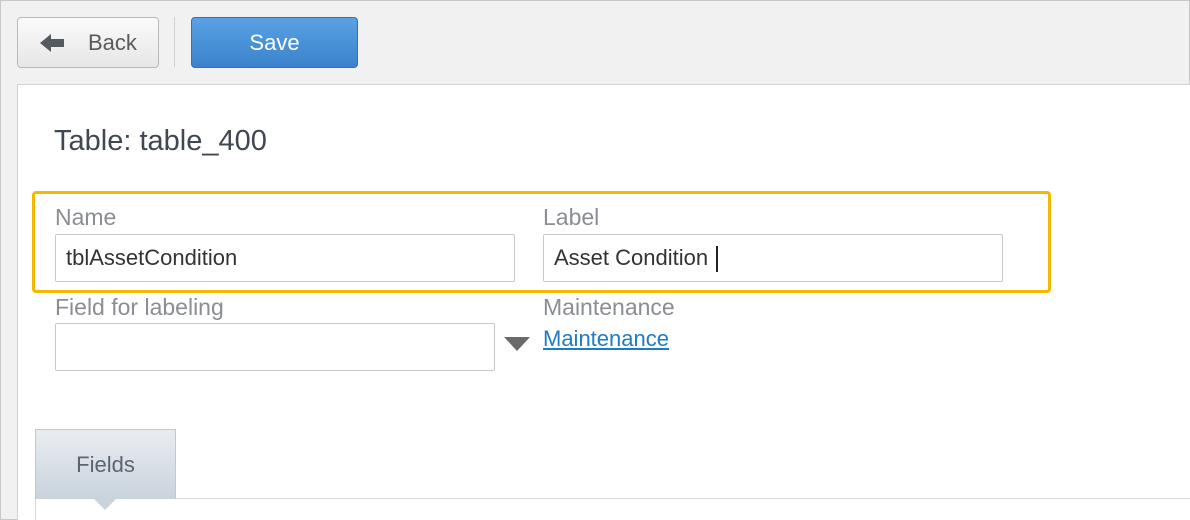 This screenshot has width=1190, height=520. Describe the element at coordinates (160, 141) in the screenshot. I see `page-title: Table: table_400` at that location.